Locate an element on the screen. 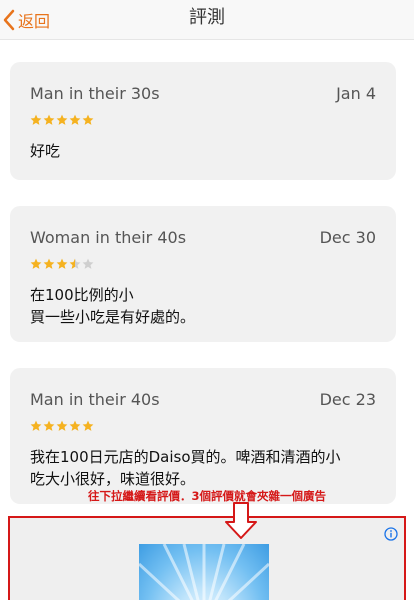  reviewer-name: Man in their 40s is located at coordinates (95, 399).